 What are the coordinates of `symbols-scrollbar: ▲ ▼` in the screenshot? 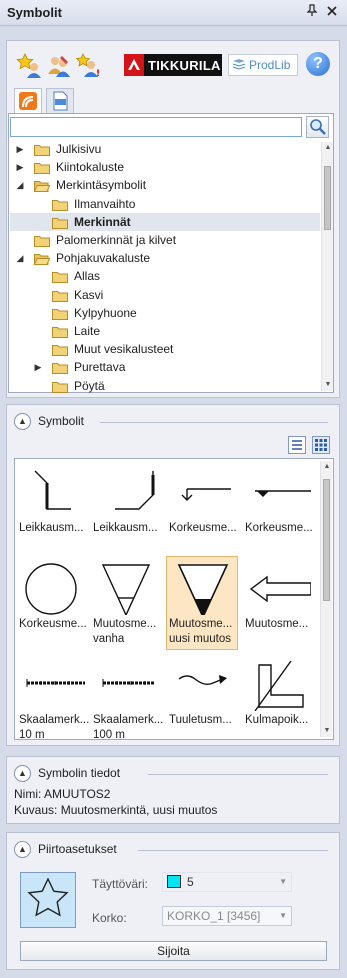 It's located at (326, 599).